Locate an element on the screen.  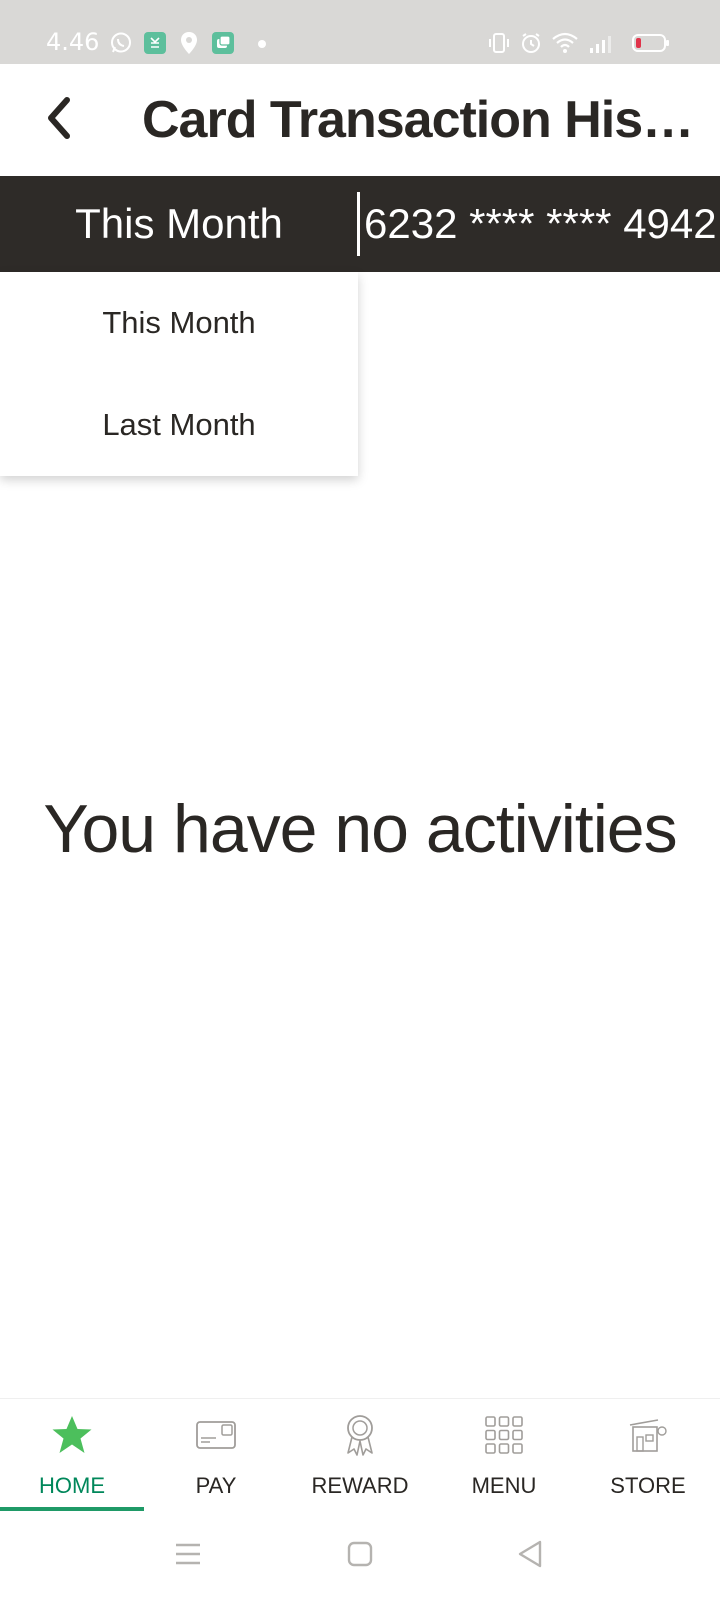
ribbon-icon is located at coordinates (360, 1435).